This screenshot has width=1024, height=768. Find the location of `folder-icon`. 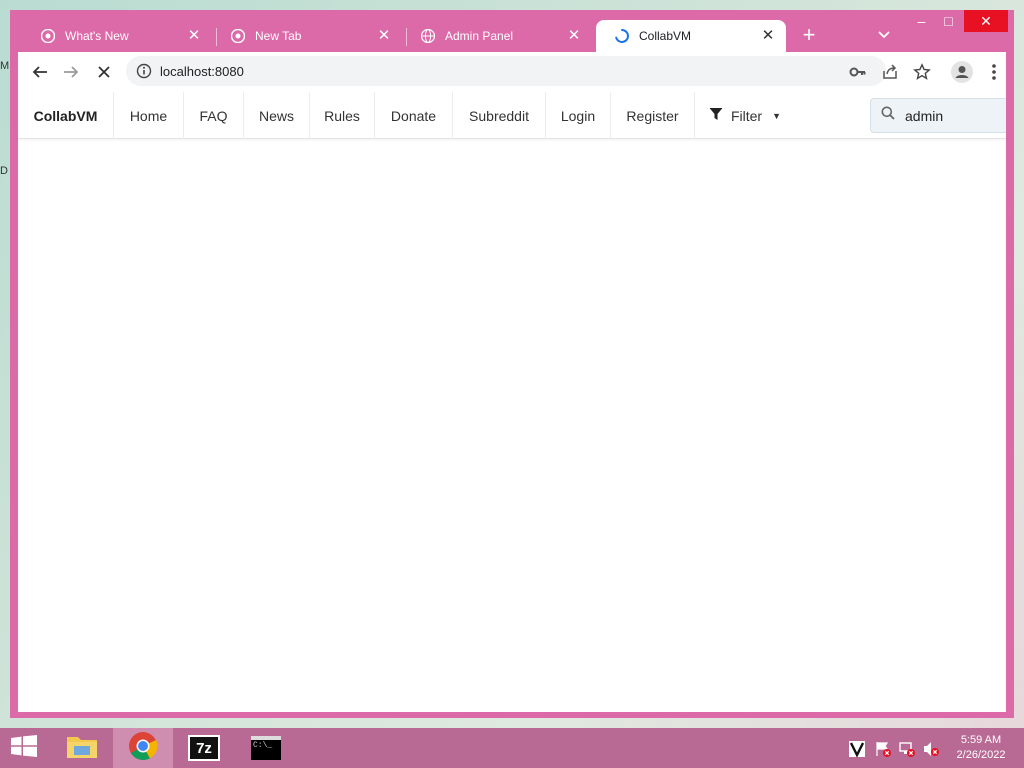

folder-icon is located at coordinates (82, 748).